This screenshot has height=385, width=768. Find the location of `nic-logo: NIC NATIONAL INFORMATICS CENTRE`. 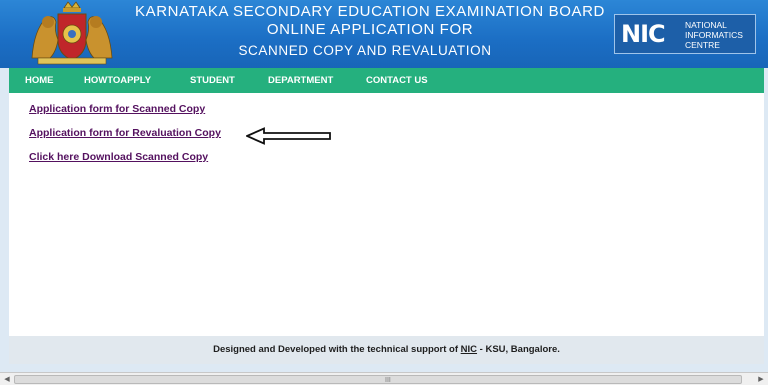

nic-logo: NIC NATIONAL INFORMATICS CENTRE is located at coordinates (685, 34).